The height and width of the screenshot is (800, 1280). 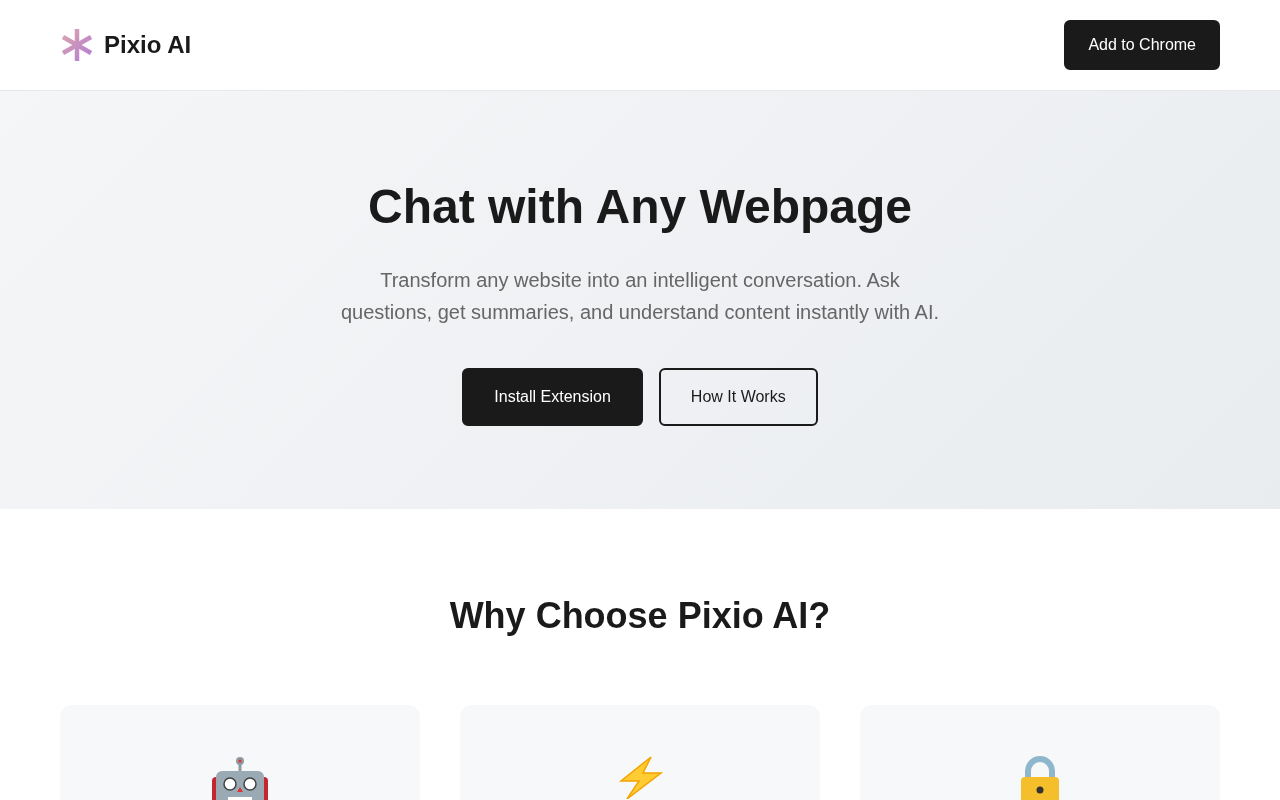 I want to click on hero-title: Chat with Any Webpage, so click(x=640, y=206).